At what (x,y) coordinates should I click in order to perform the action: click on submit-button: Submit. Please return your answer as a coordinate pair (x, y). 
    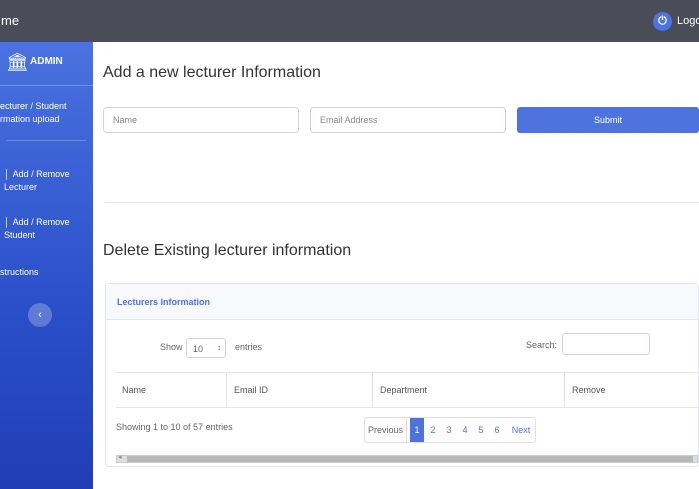
    Looking at the image, I should click on (608, 120).